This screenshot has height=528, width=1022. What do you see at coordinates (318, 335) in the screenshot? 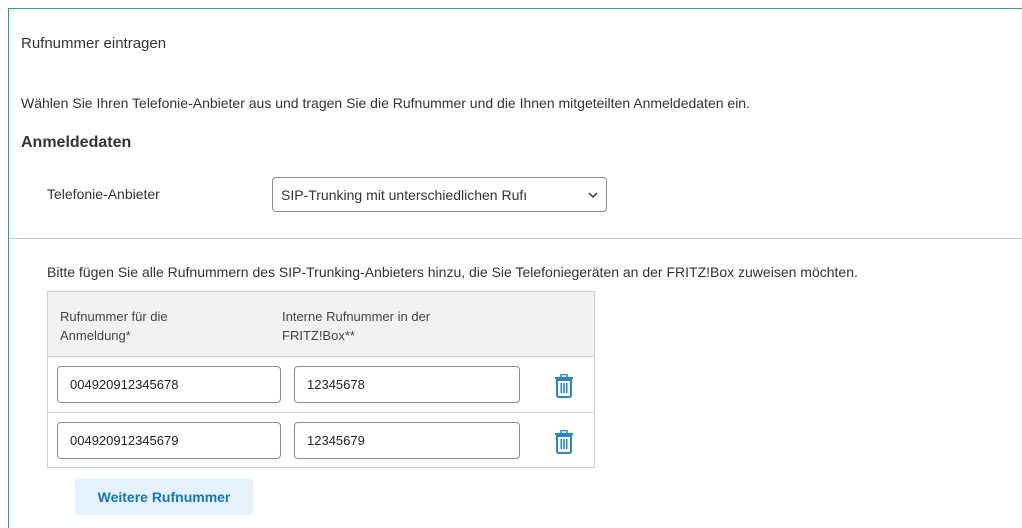
I see `column-header-internal-number-line2: FRITZ!Box**` at bounding box center [318, 335].